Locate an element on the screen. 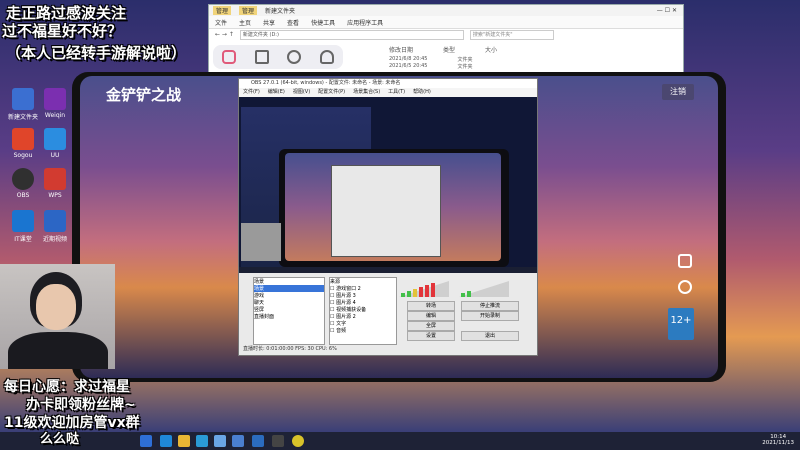 The height and width of the screenshot is (450, 800). overlay-bottom-1: 每日心愿：求过福星 is located at coordinates (67, 387).